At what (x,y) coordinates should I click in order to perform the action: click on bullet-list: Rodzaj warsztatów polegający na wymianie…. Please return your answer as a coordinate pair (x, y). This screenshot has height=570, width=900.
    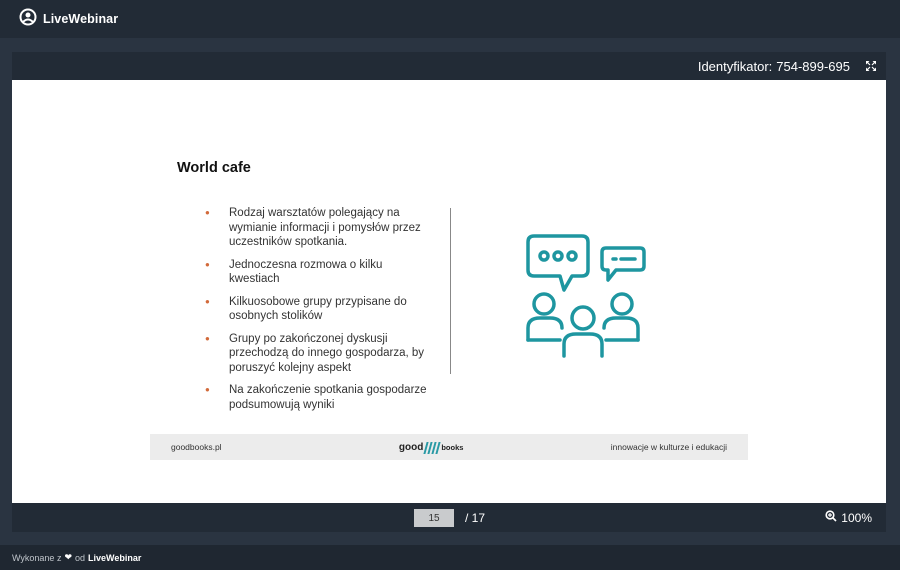
    Looking at the image, I should click on (320, 313).